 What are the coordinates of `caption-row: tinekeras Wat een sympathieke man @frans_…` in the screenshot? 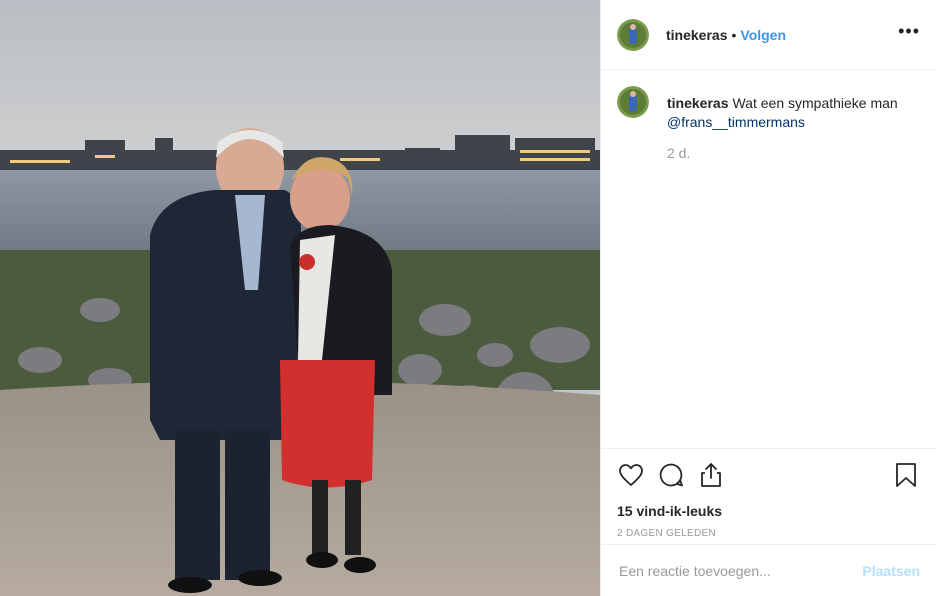 It's located at (768, 124).